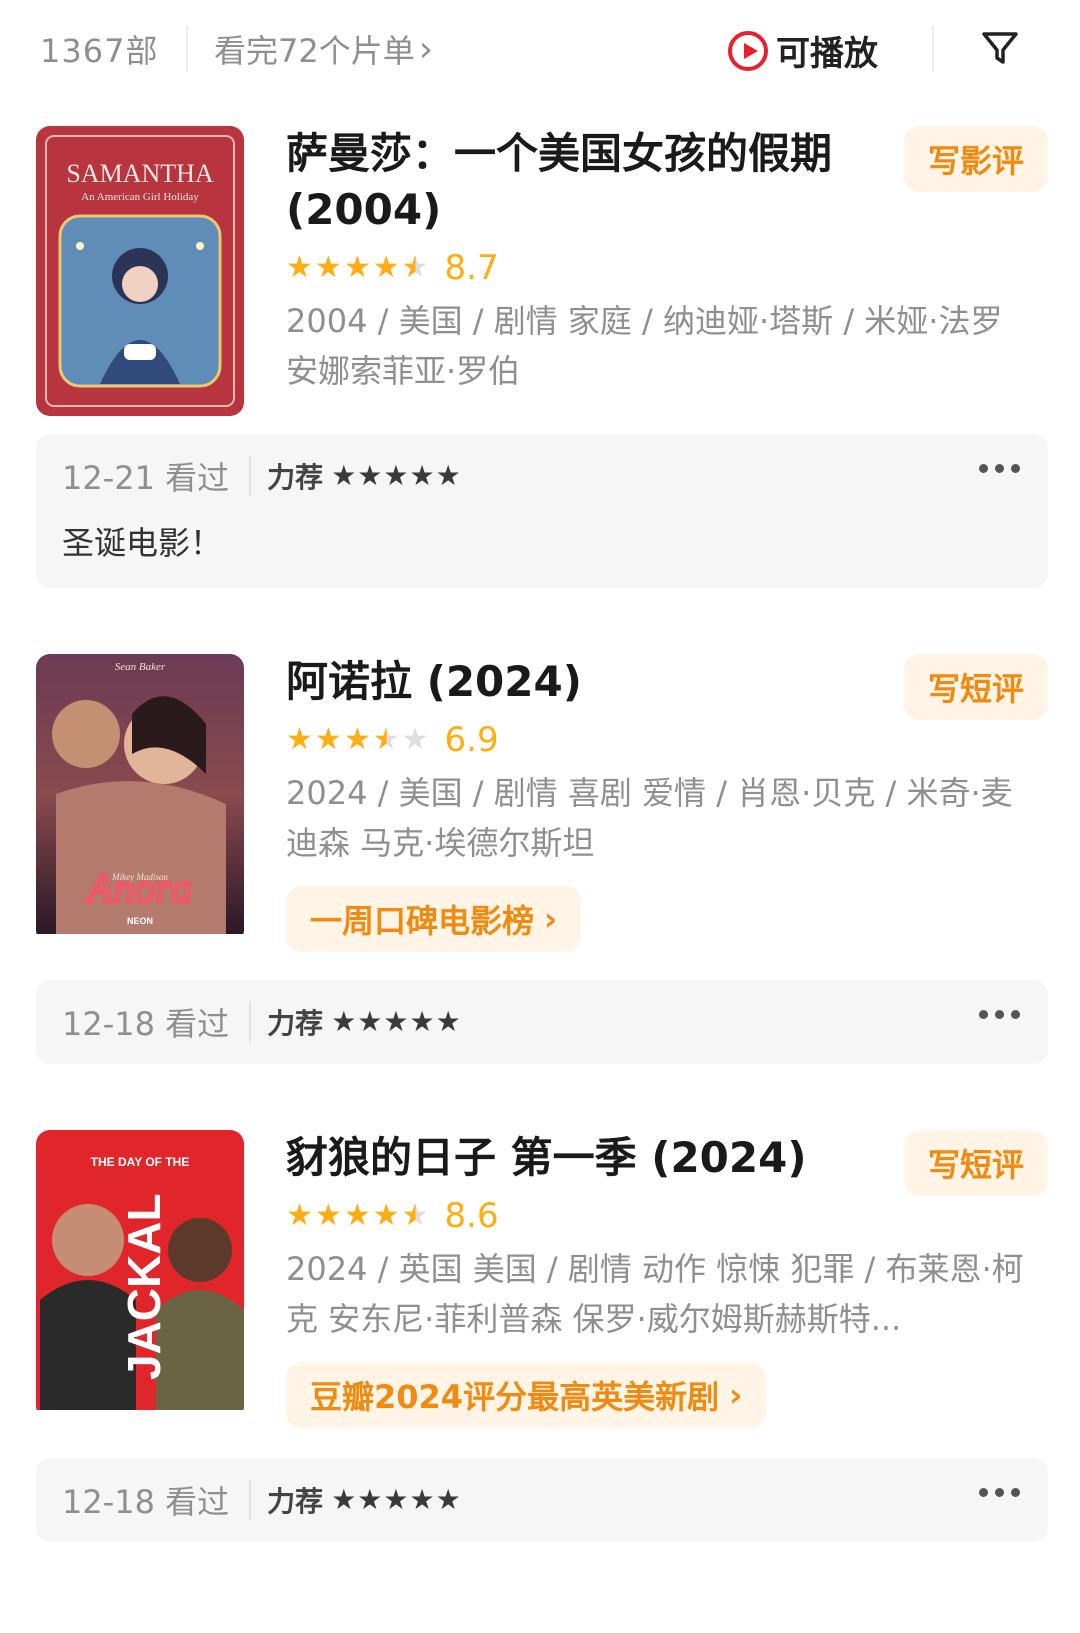 This screenshot has height=1633, width=1080. I want to click on rating: ★ ★ ★ ★ ★ 8.7, so click(661, 268).